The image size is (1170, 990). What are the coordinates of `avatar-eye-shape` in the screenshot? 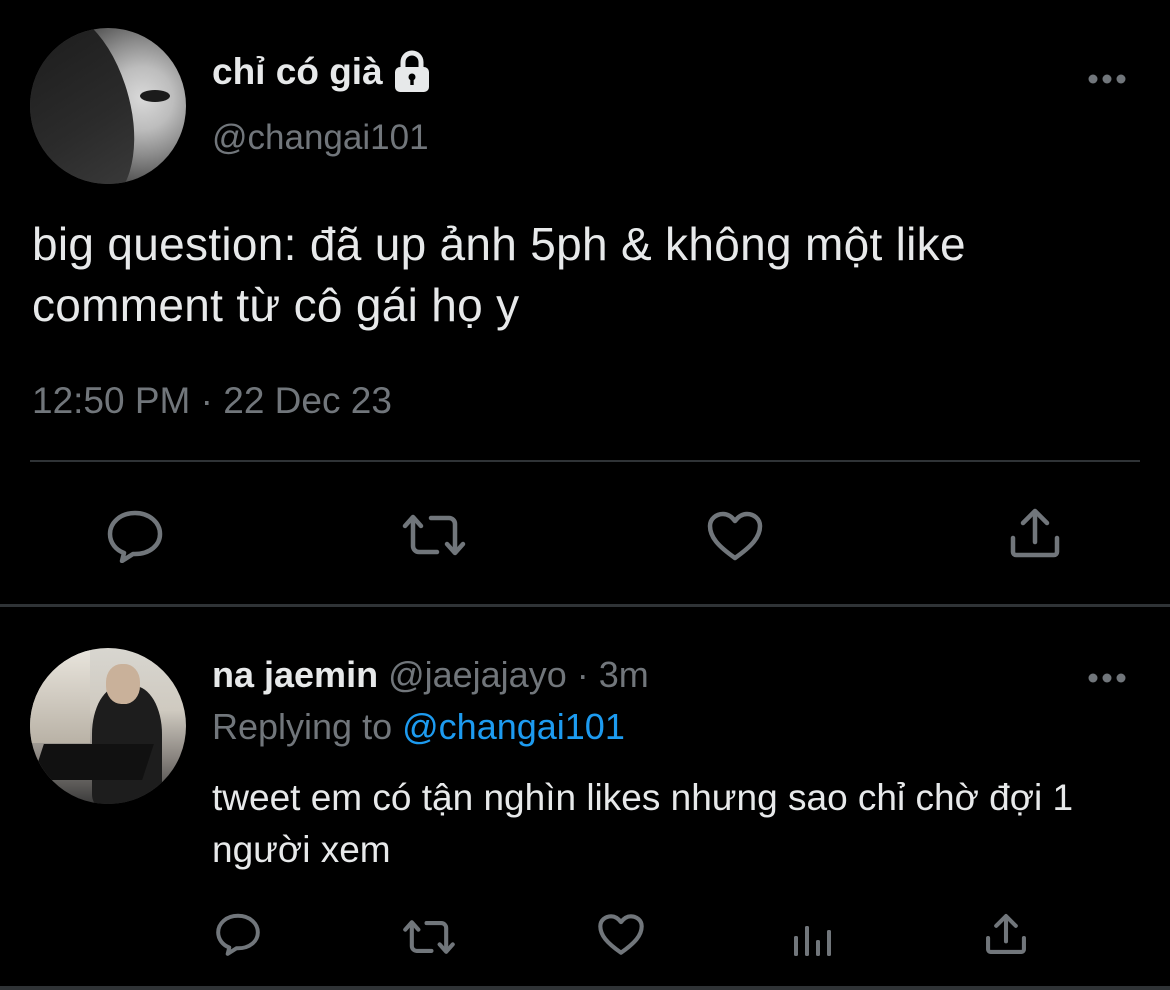 It's located at (155, 96).